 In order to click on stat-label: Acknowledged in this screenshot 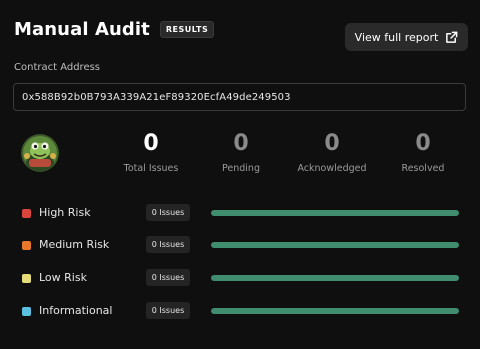, I will do `click(332, 168)`.